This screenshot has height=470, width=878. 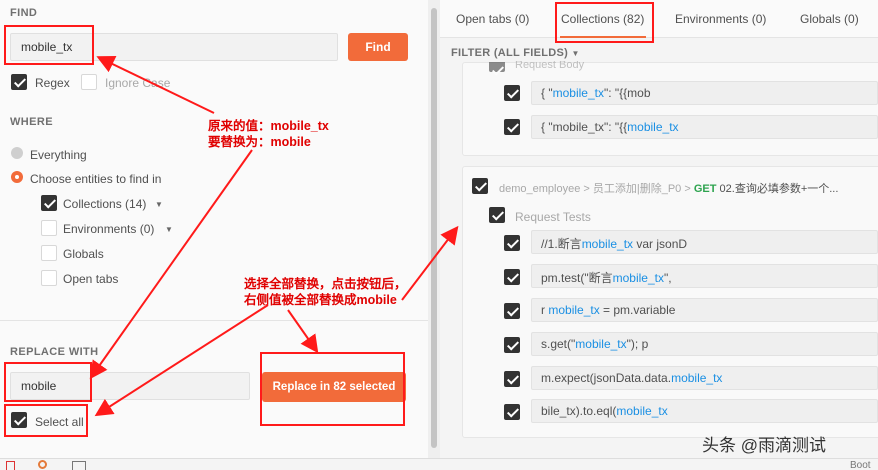 What do you see at coordinates (10, 465) in the screenshot?
I see `sidebar-toggle-icon` at bounding box center [10, 465].